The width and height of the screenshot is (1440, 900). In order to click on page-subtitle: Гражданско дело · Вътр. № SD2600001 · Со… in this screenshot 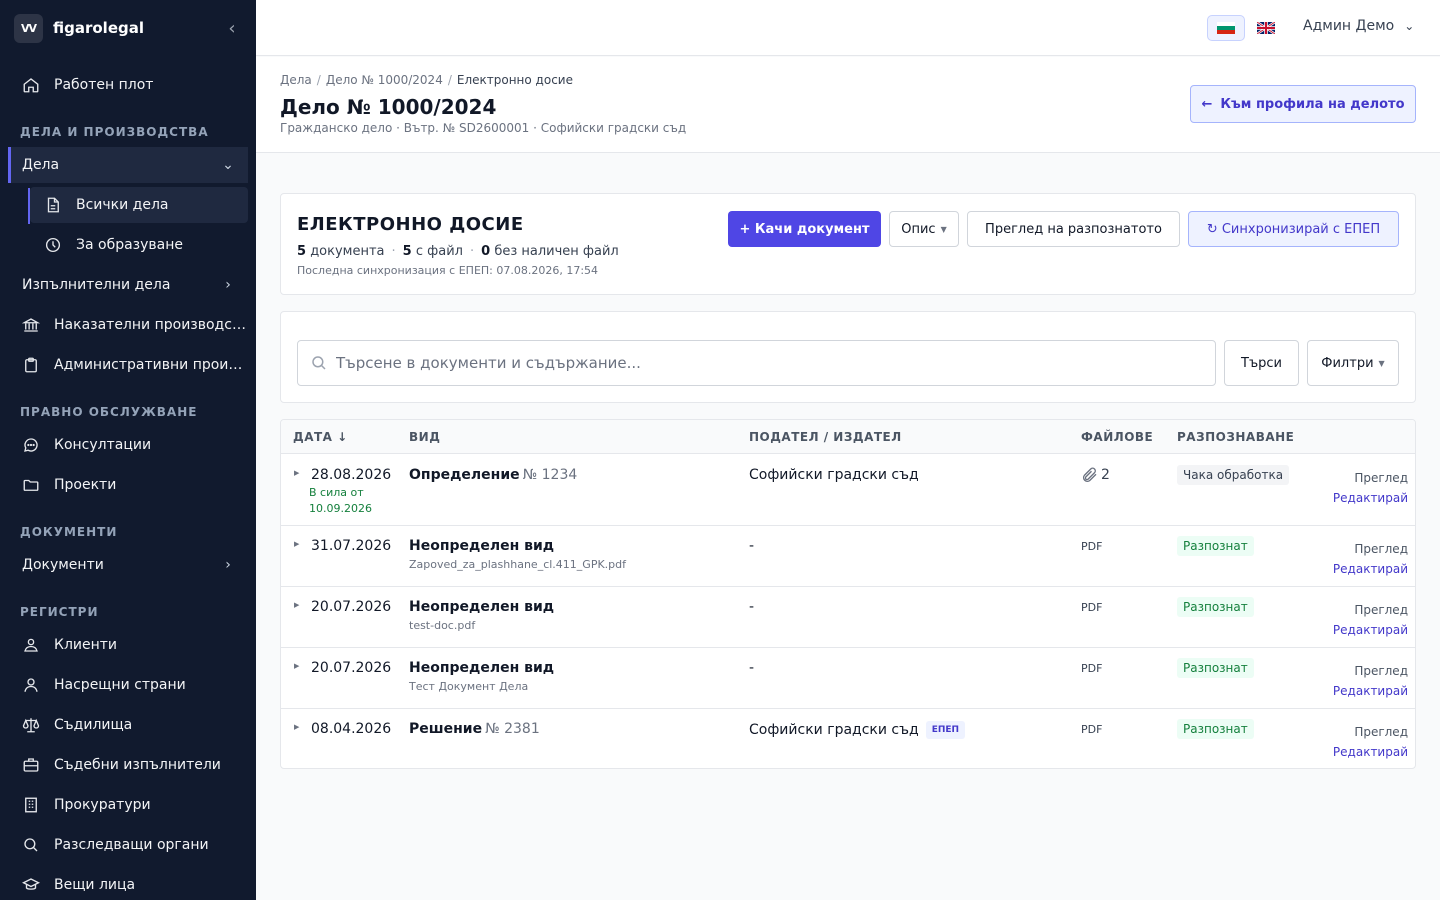, I will do `click(483, 128)`.